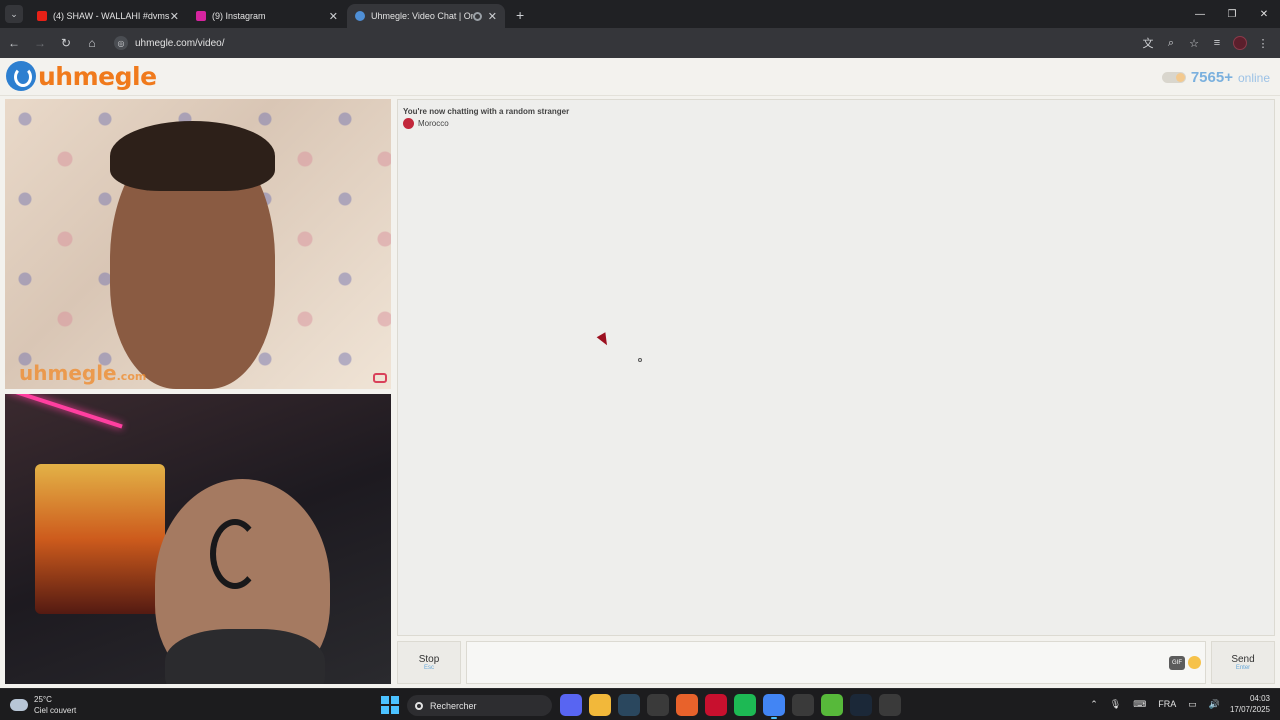 The width and height of the screenshot is (1280, 720). Describe the element at coordinates (477, 16) in the screenshot. I see `recording-icon` at that location.